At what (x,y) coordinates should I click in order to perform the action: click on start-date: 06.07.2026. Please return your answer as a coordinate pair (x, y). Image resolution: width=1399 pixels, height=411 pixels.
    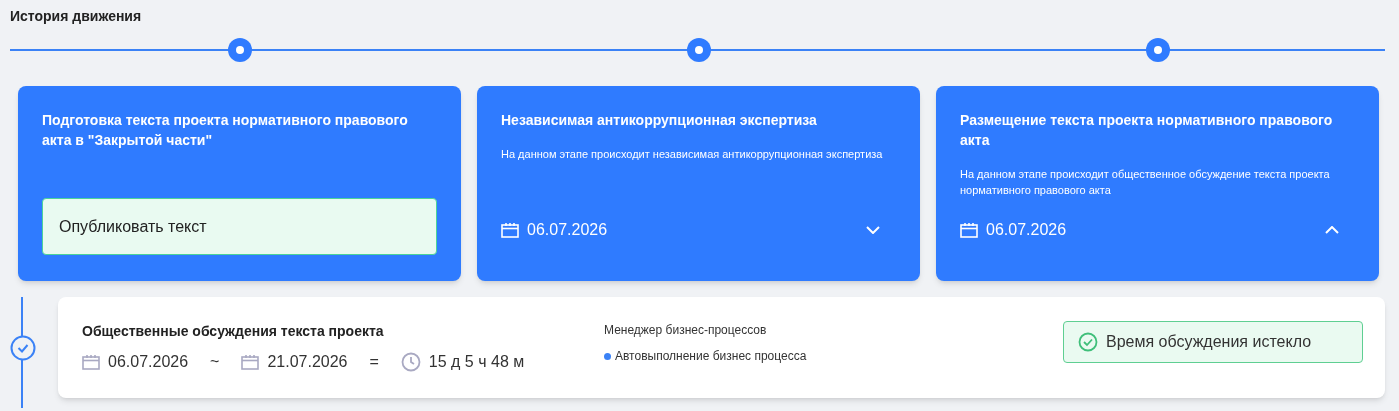
    Looking at the image, I should click on (148, 362).